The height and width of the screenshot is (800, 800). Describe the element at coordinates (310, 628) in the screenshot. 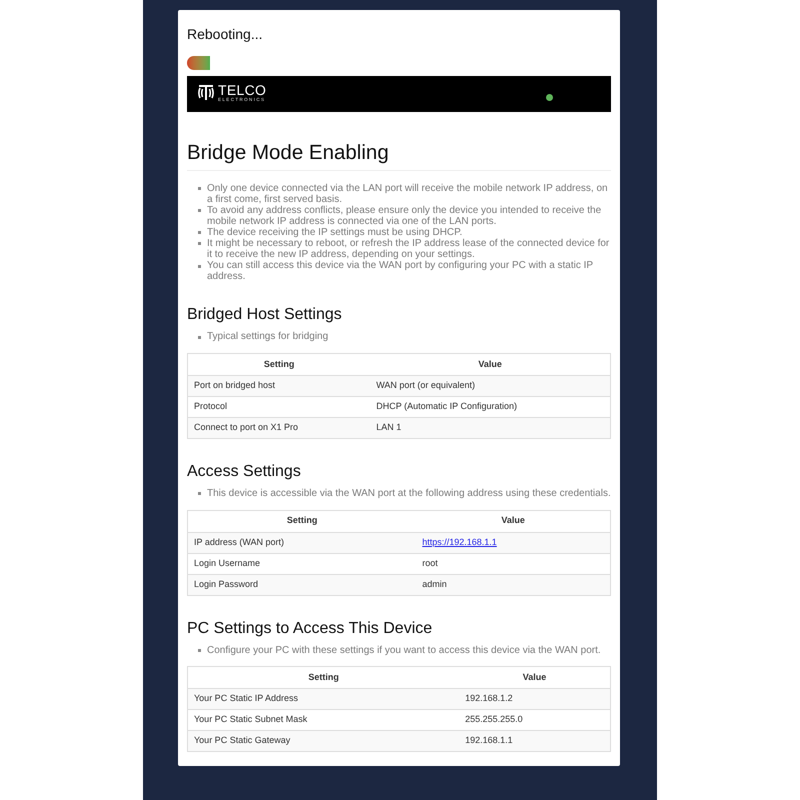

I see `section-heading: PC Settings to Access This Device` at that location.